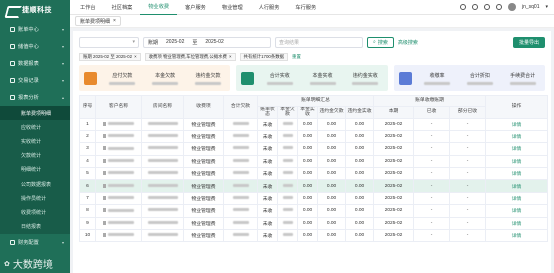 The height and width of the screenshot is (273, 554). What do you see at coordinates (35, 212) in the screenshot?
I see `sidebar-subitem: 收费项统计` at bounding box center [35, 212].